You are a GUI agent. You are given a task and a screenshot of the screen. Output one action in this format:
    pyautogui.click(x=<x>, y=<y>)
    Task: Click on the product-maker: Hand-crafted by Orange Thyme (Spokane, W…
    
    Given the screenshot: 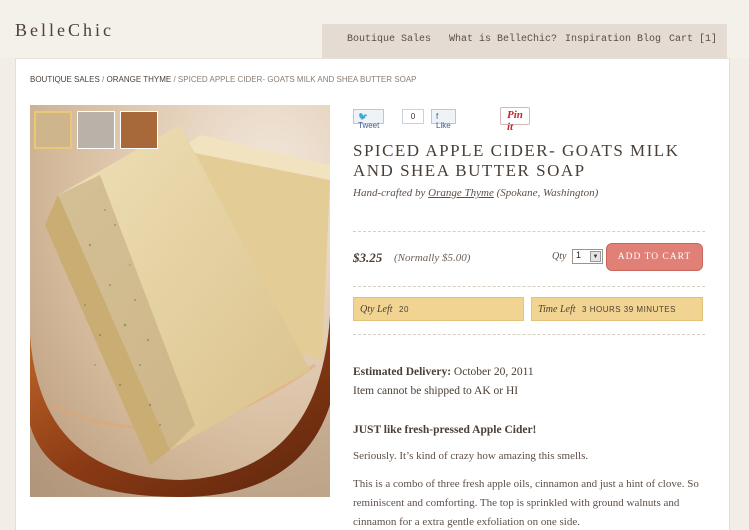 What is the action you would take?
    pyautogui.click(x=476, y=193)
    